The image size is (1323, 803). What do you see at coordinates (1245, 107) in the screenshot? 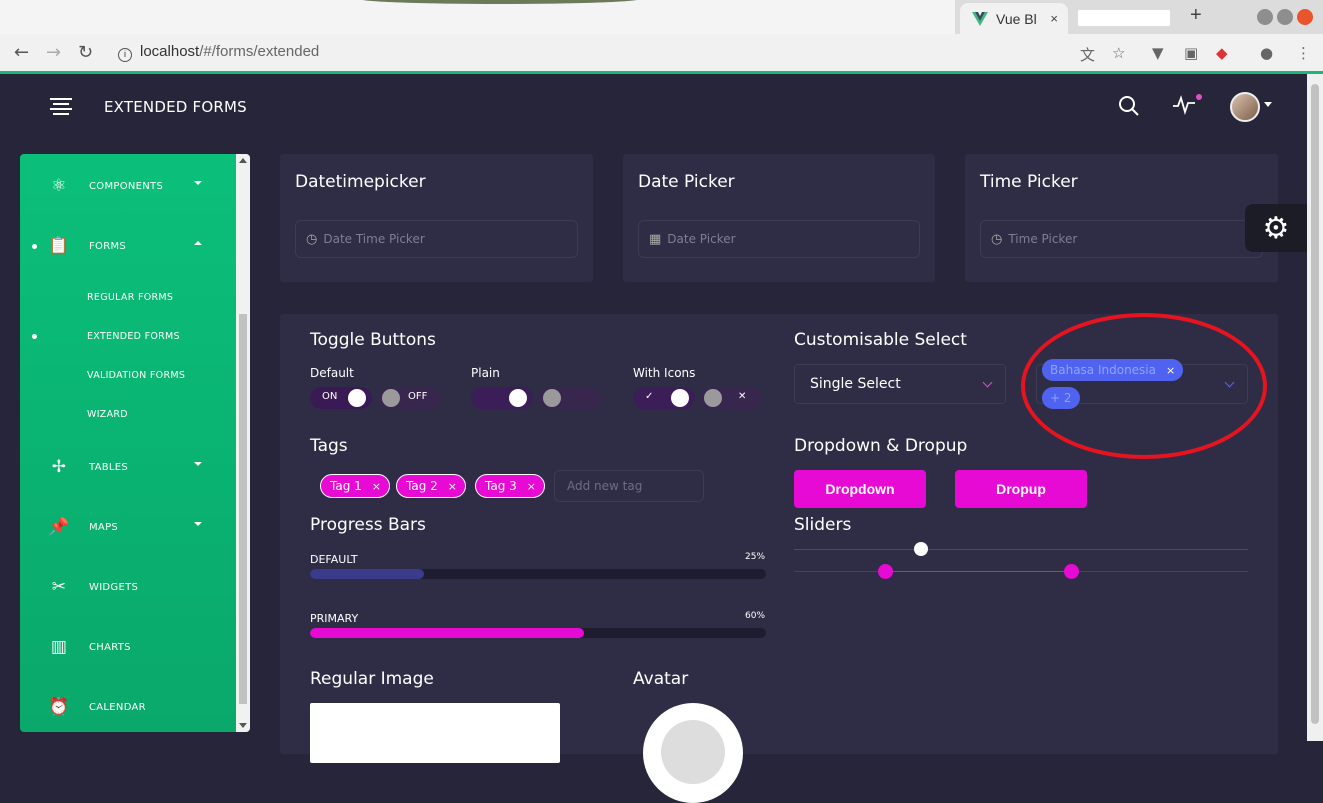
I see `user-avatar` at bounding box center [1245, 107].